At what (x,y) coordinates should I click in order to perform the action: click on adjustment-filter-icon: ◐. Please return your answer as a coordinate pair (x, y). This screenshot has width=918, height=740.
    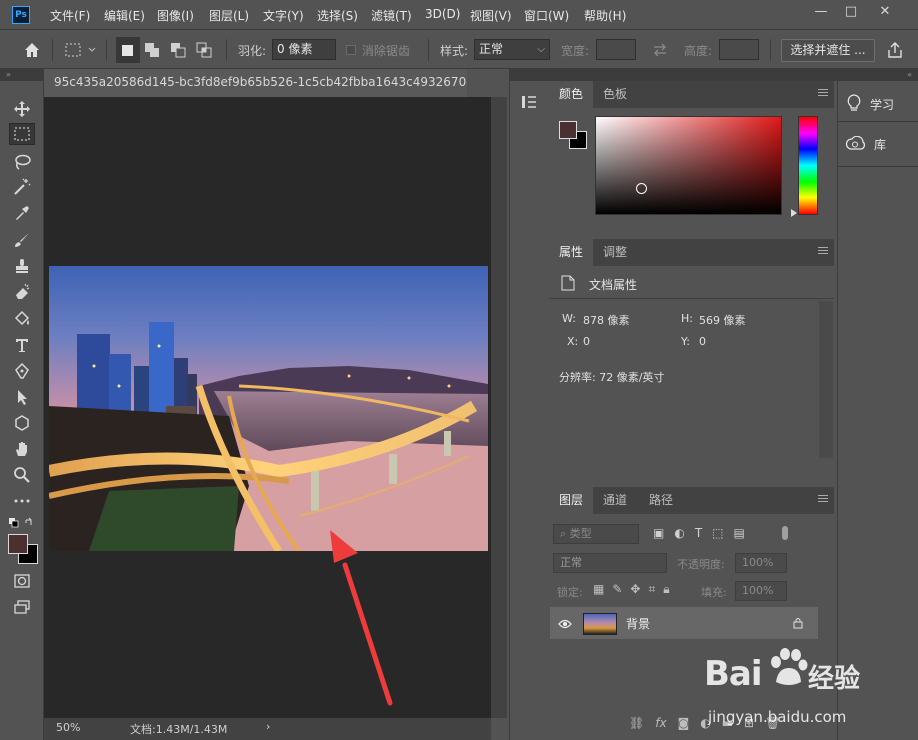
    Looking at the image, I should click on (679, 534).